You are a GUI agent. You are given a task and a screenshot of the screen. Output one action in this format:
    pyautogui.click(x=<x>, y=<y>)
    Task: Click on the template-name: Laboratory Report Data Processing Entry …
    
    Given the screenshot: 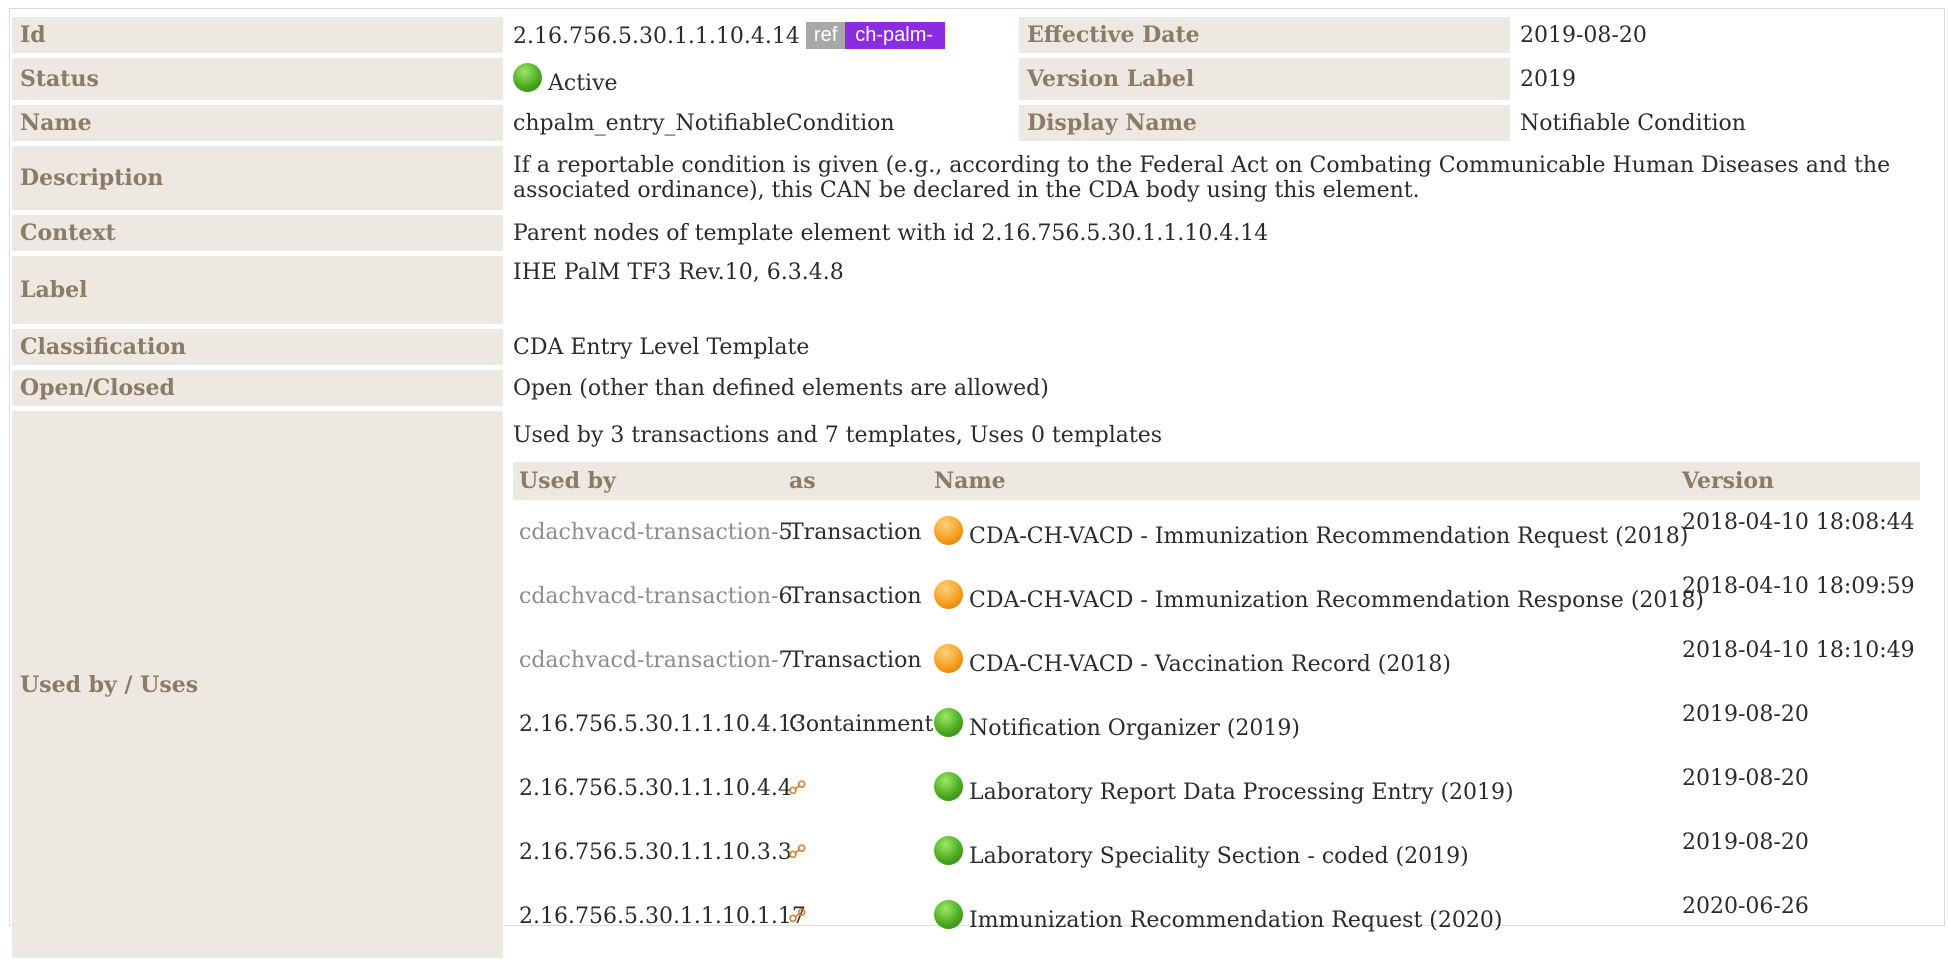 What is the action you would take?
    pyautogui.click(x=1241, y=792)
    